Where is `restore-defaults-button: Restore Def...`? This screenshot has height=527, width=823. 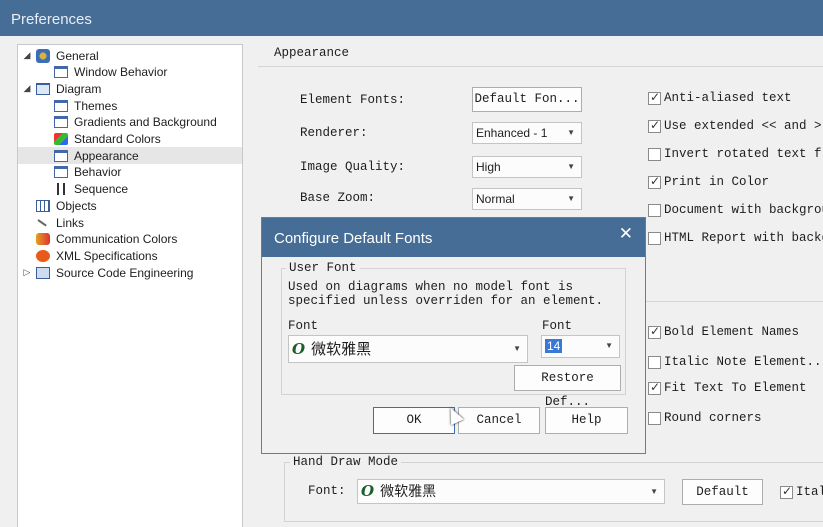
restore-defaults-button: Restore Def... is located at coordinates (567, 387).